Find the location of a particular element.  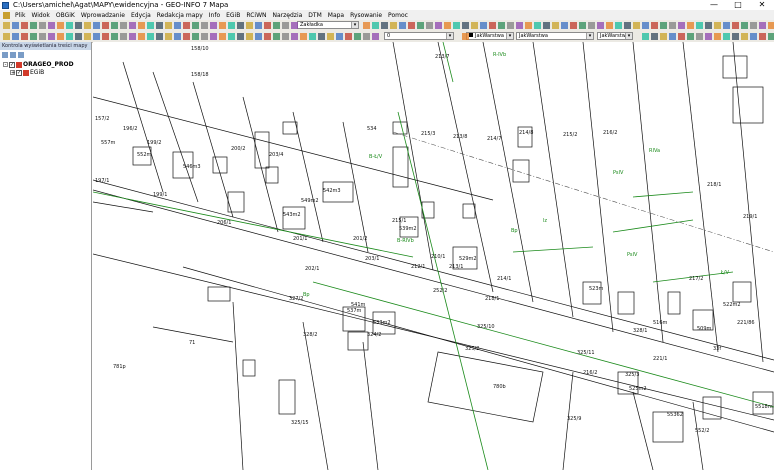

expand-icon is located at coordinates (13, 54).